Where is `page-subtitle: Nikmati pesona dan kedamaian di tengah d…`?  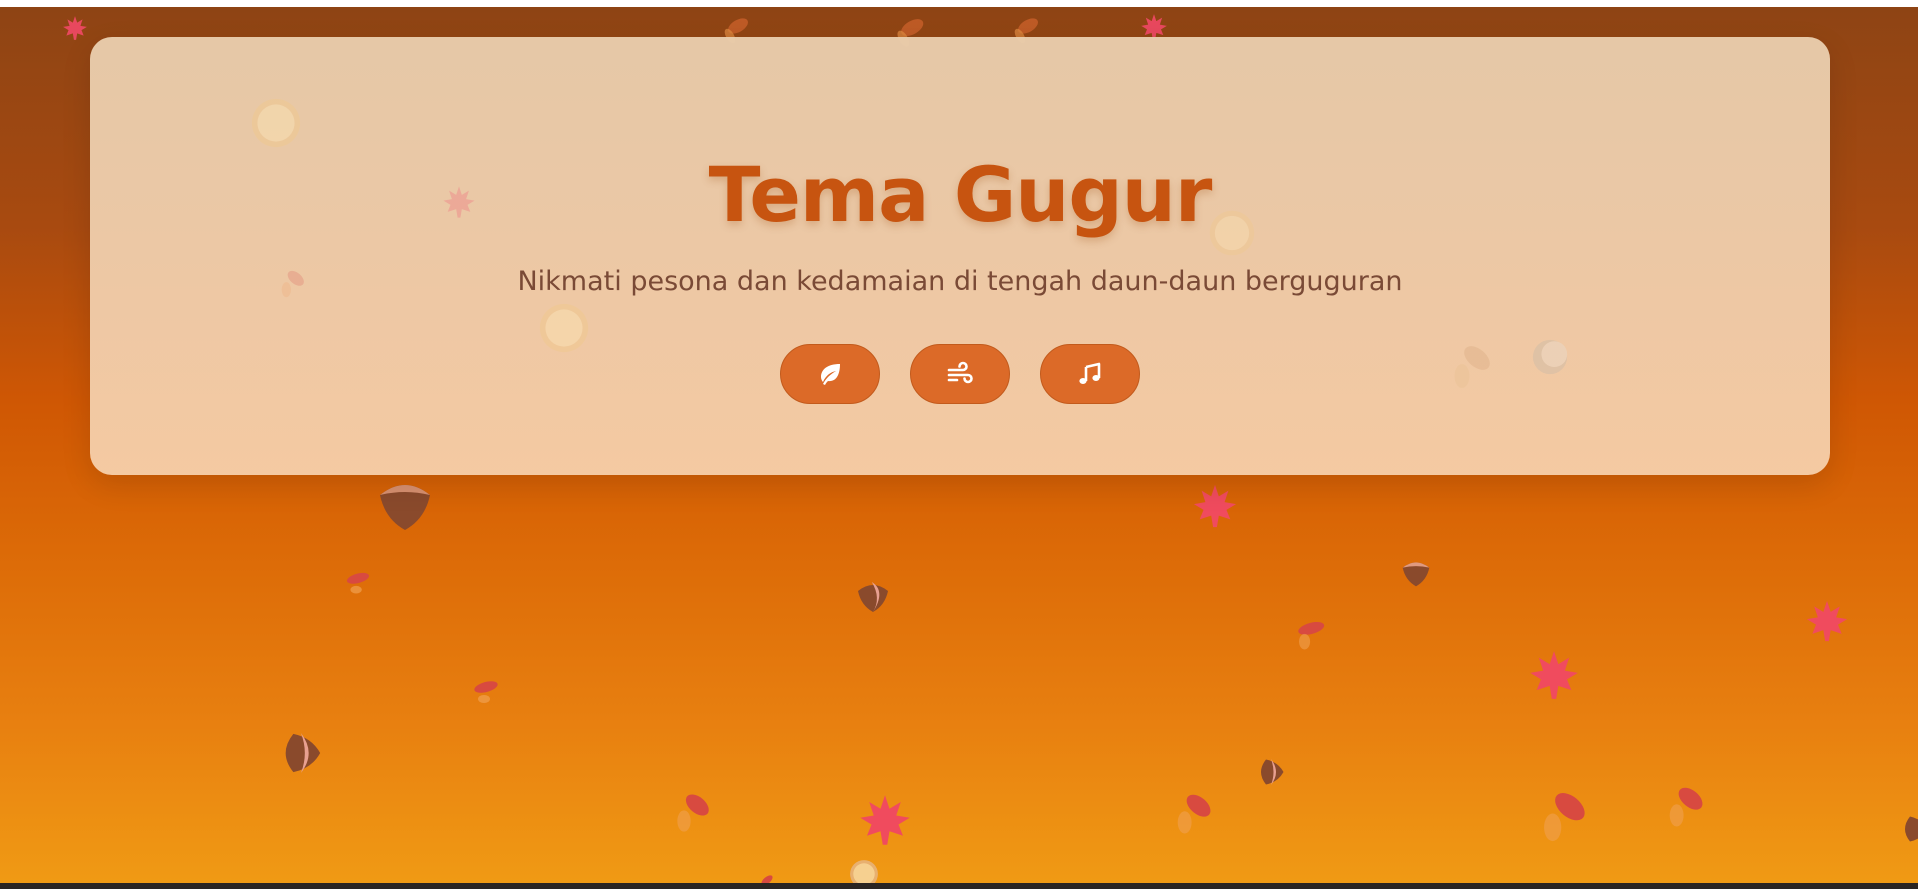
page-subtitle: Nikmati pesona dan kedamaian di tengah d… is located at coordinates (960, 281).